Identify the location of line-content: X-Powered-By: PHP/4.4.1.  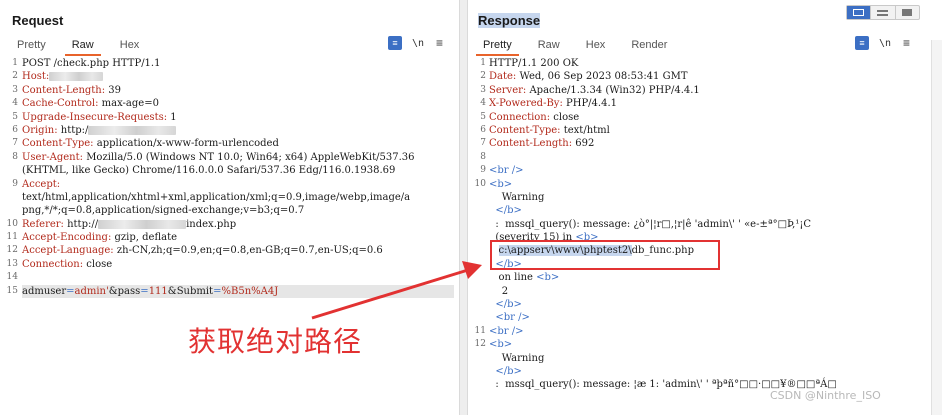
(553, 103).